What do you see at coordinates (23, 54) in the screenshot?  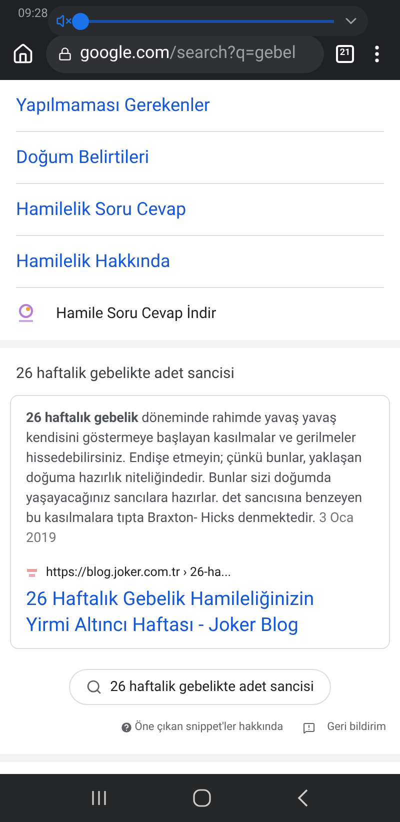 I see `home-icon` at bounding box center [23, 54].